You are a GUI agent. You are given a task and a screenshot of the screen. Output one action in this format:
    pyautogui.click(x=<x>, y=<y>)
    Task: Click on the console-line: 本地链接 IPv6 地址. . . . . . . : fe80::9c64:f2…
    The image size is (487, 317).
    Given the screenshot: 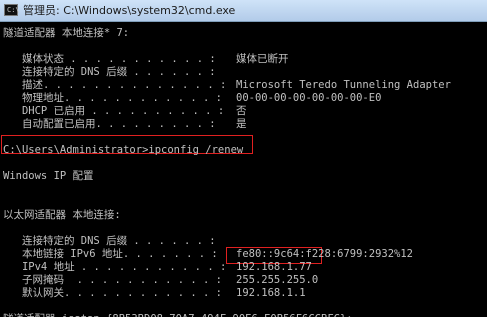 What is the action you would take?
    pyautogui.click(x=243, y=254)
    